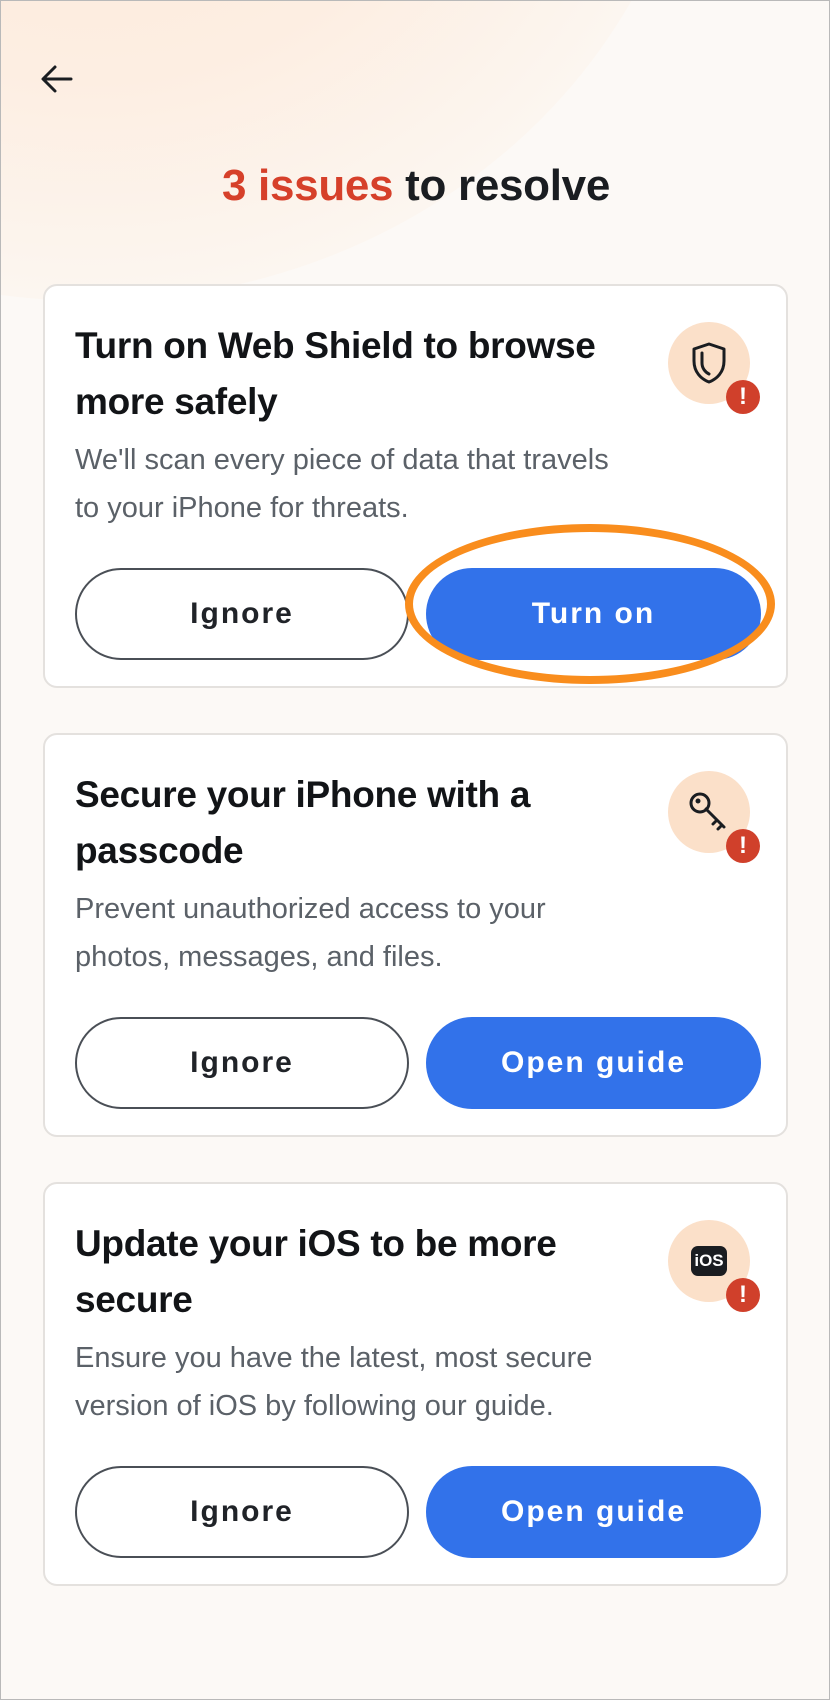  I want to click on back-button, so click(57, 79).